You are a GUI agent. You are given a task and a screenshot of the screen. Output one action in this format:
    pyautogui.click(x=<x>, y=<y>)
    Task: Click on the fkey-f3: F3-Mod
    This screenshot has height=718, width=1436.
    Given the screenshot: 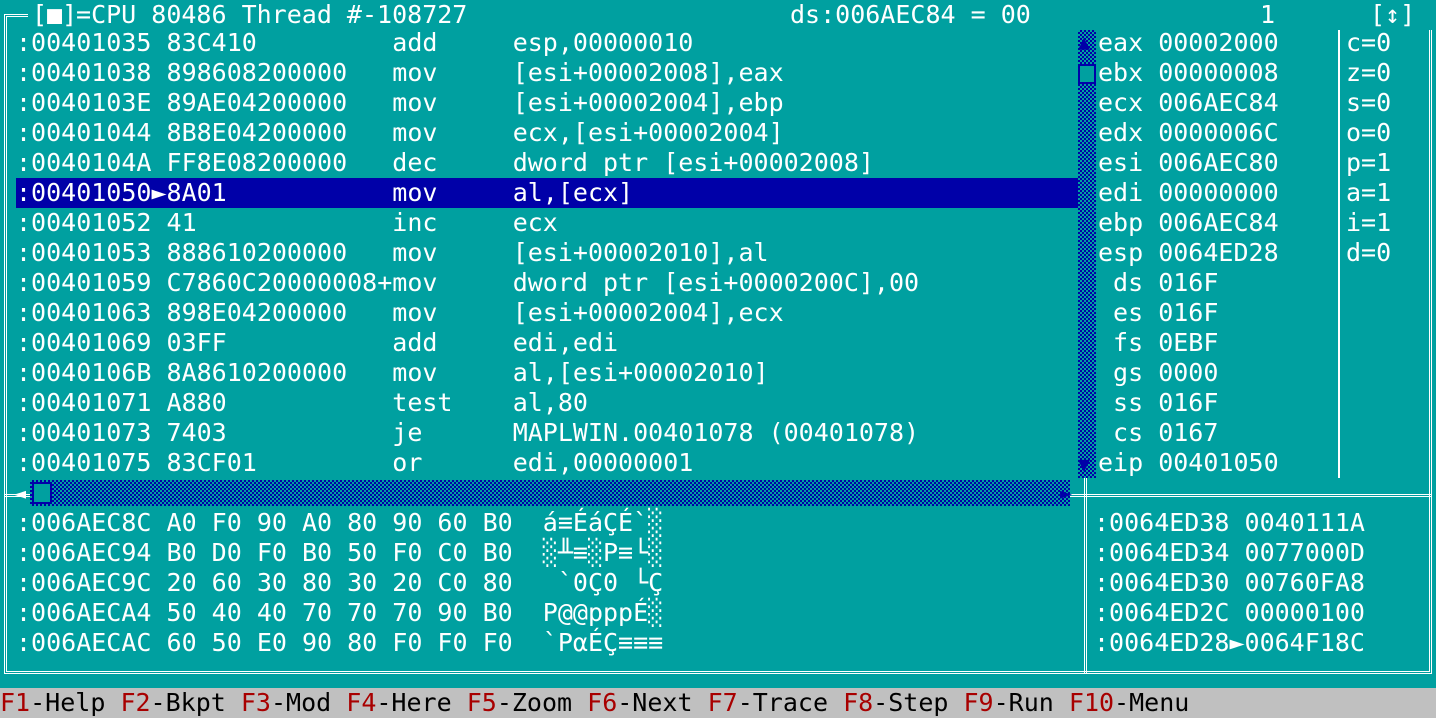 What is the action you would take?
    pyautogui.click(x=286, y=702)
    